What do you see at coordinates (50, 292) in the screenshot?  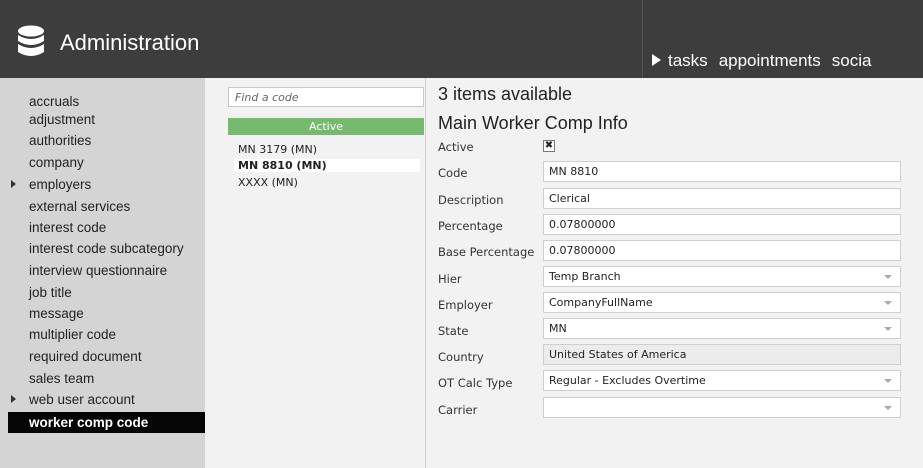 I see `sidebar-item-label: job title` at bounding box center [50, 292].